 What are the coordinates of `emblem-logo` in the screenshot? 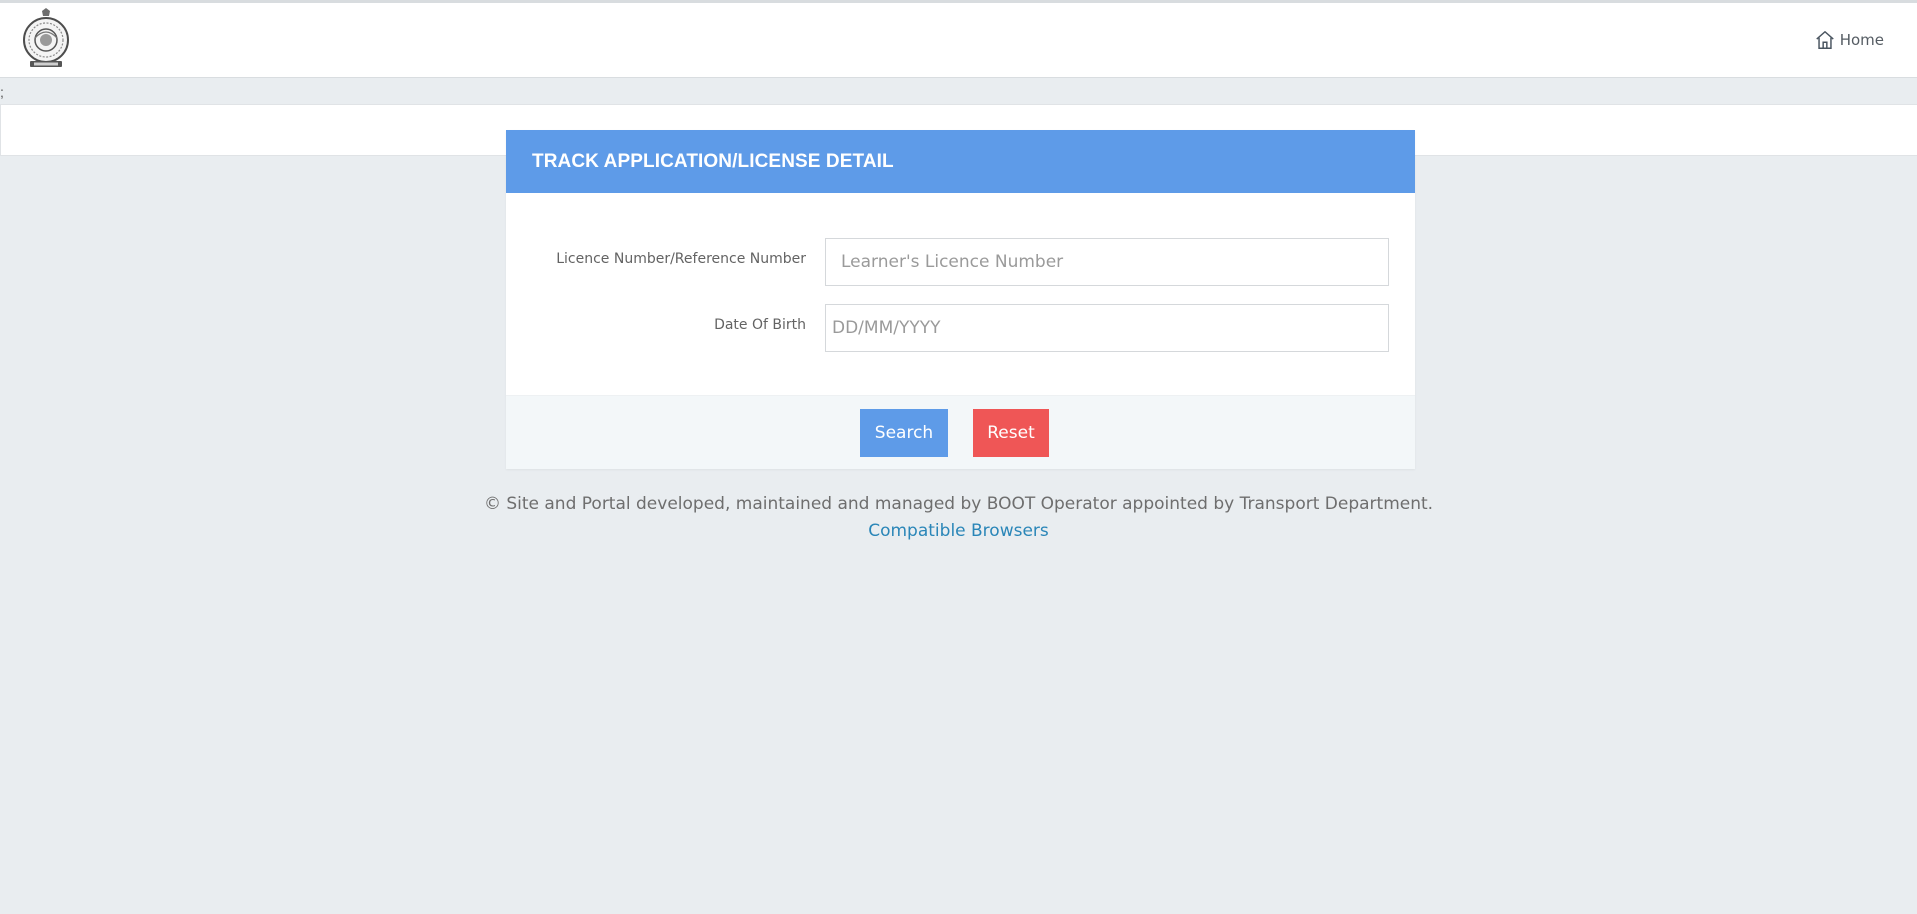 It's located at (46, 38).